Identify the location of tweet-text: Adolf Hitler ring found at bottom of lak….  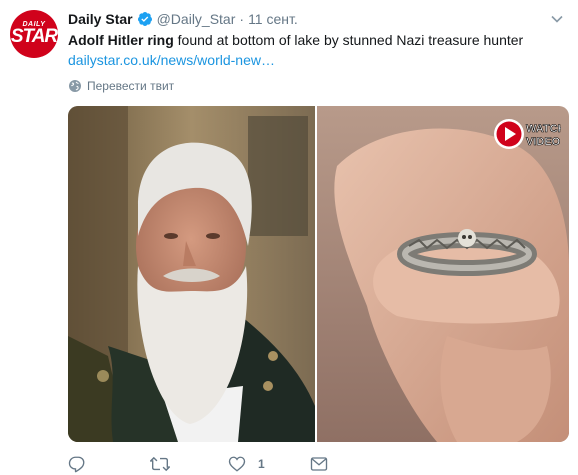
(318, 40).